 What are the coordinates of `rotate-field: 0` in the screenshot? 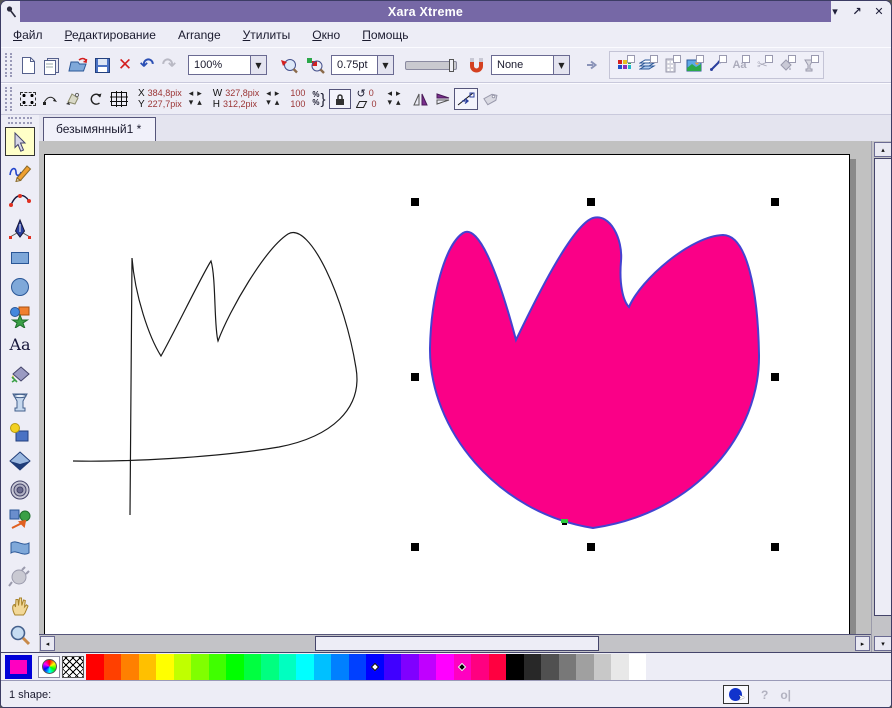 It's located at (371, 93).